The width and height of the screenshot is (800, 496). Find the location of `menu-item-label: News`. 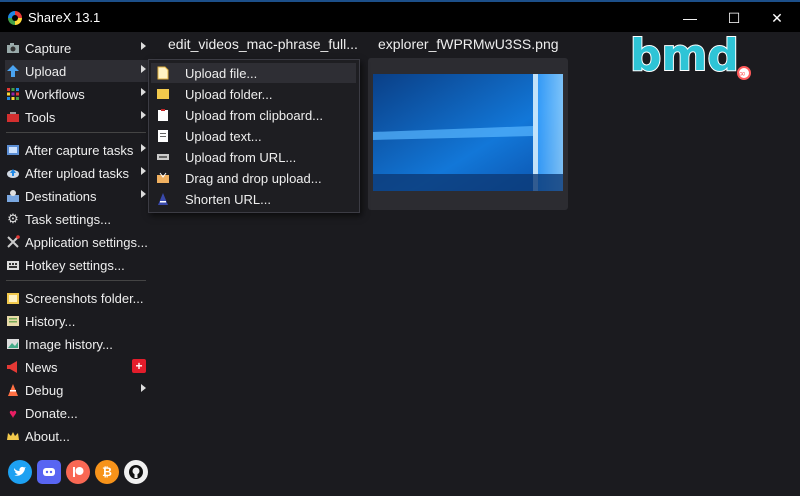

menu-item-label: News is located at coordinates (41, 367).